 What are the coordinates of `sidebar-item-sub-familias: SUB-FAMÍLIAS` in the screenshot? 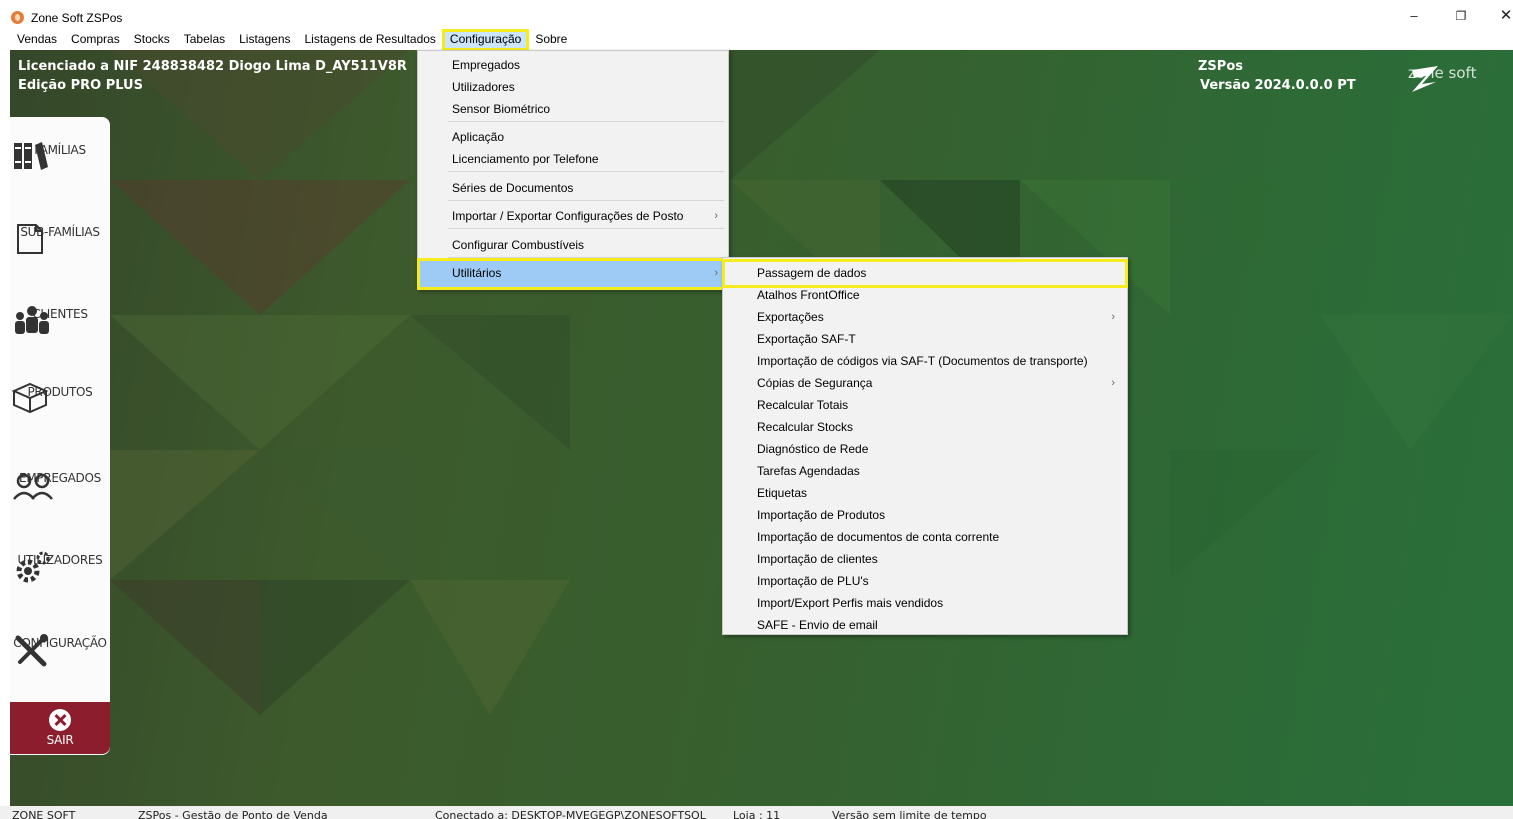 It's located at (60, 237).